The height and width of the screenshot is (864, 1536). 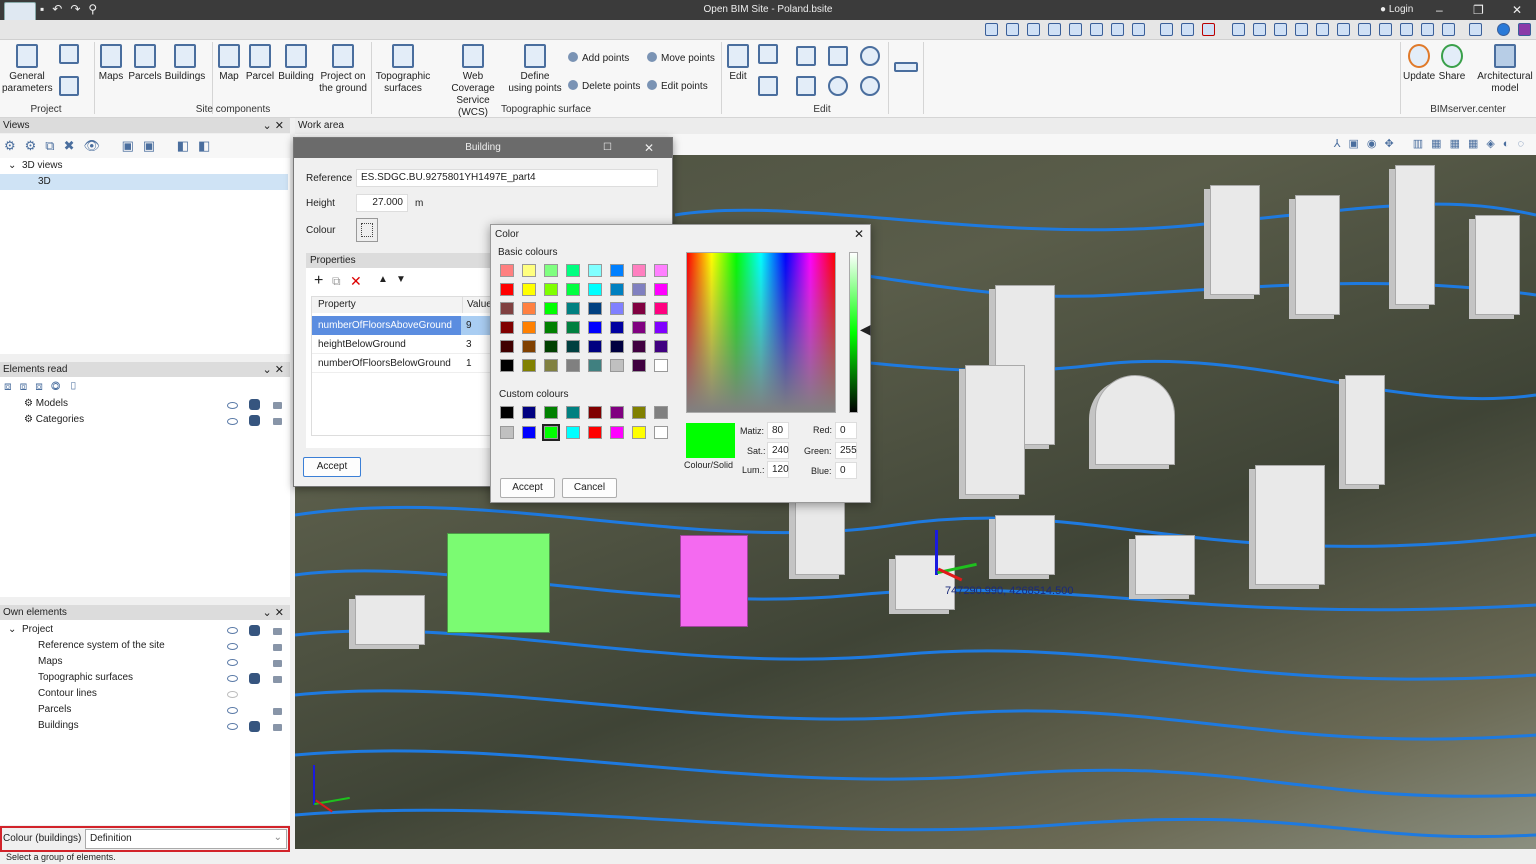 What do you see at coordinates (1343, 29) in the screenshot?
I see `orthogonal-icon` at bounding box center [1343, 29].